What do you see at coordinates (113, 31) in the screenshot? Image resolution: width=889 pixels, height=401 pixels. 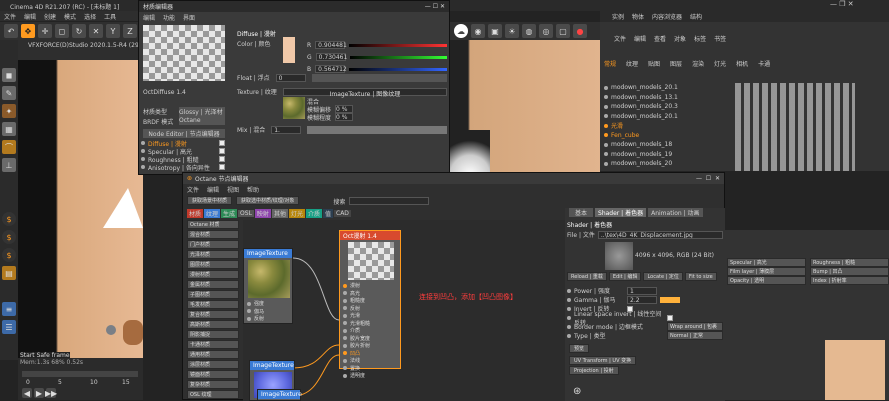 I see `axis-y-icon: Y` at bounding box center [113, 31].